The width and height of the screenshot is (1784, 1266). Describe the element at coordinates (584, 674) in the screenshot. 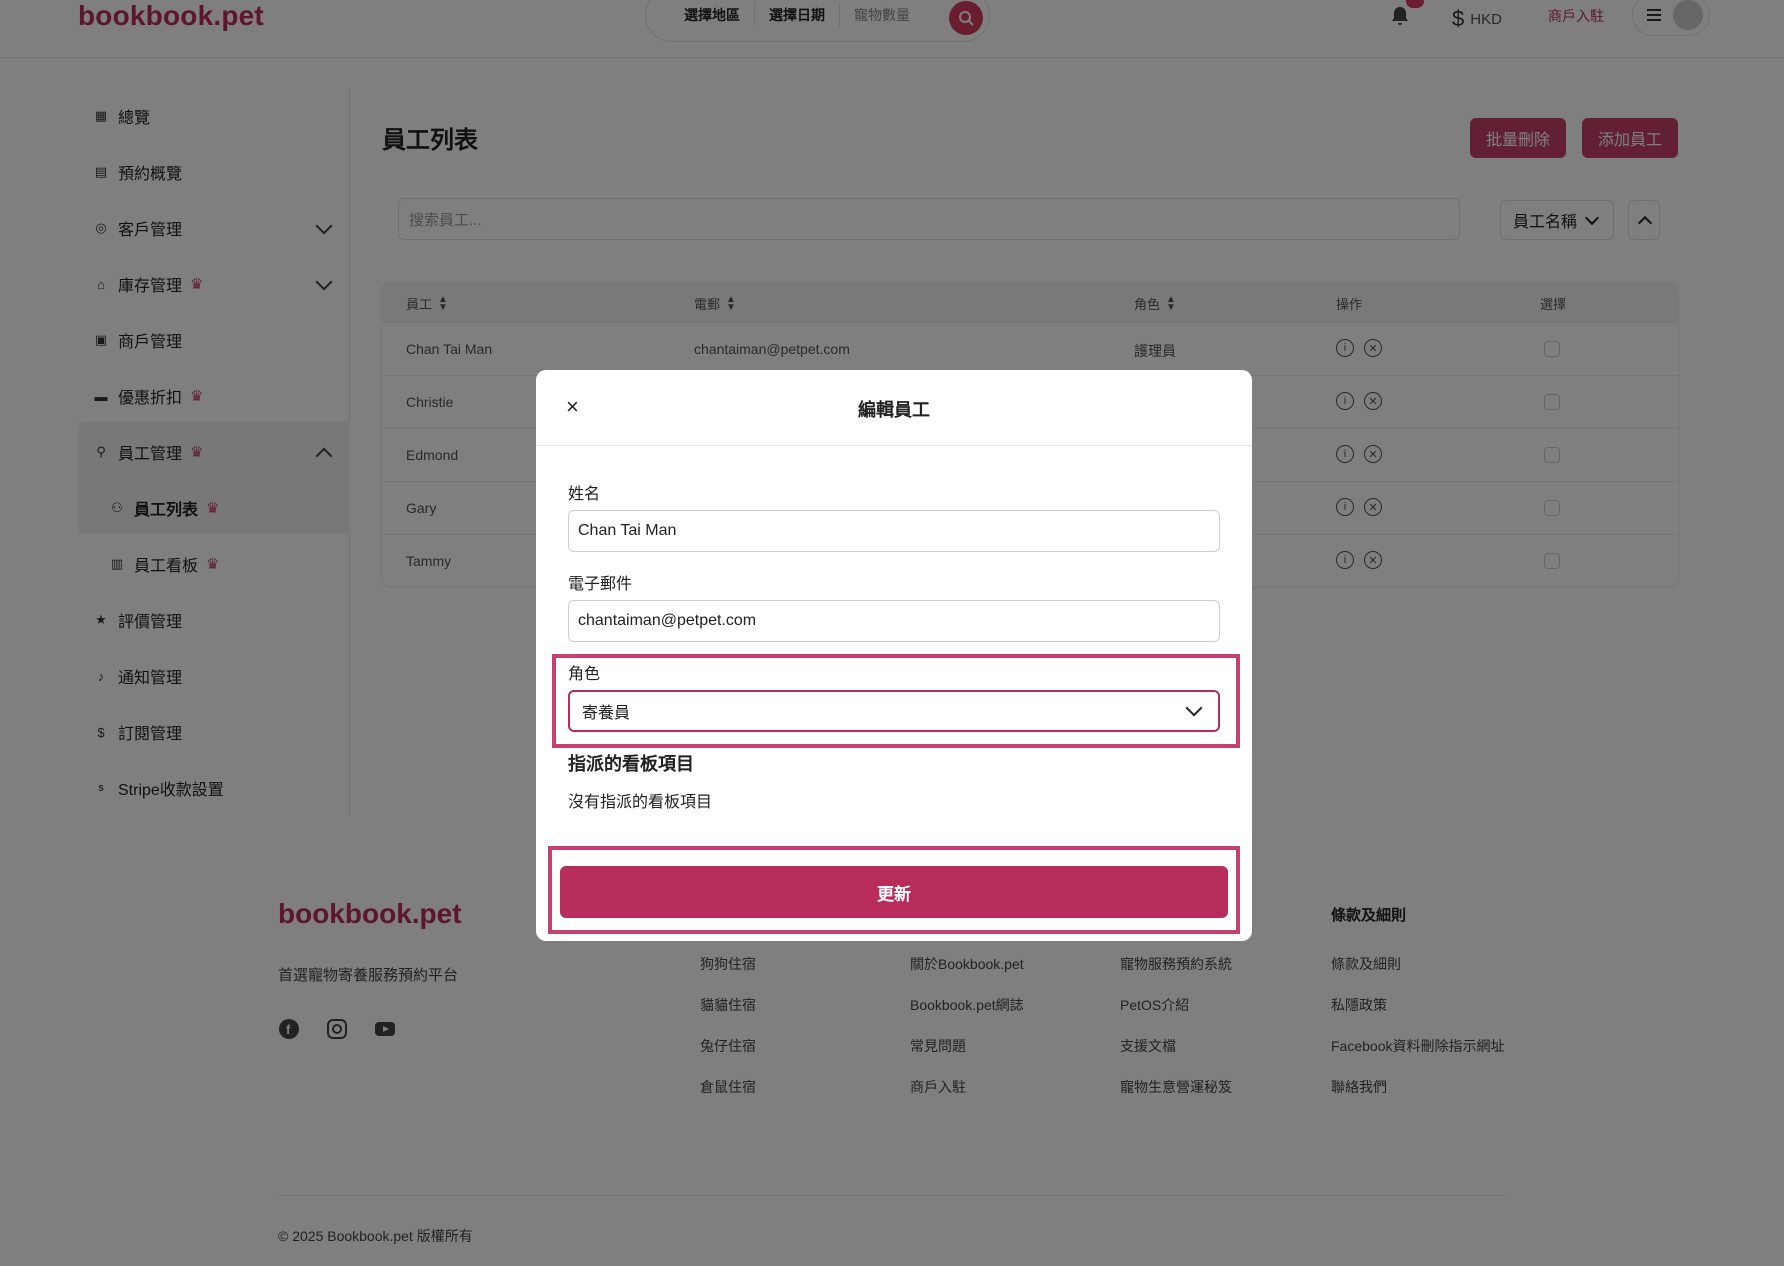

I see `role-label: 角色` at that location.